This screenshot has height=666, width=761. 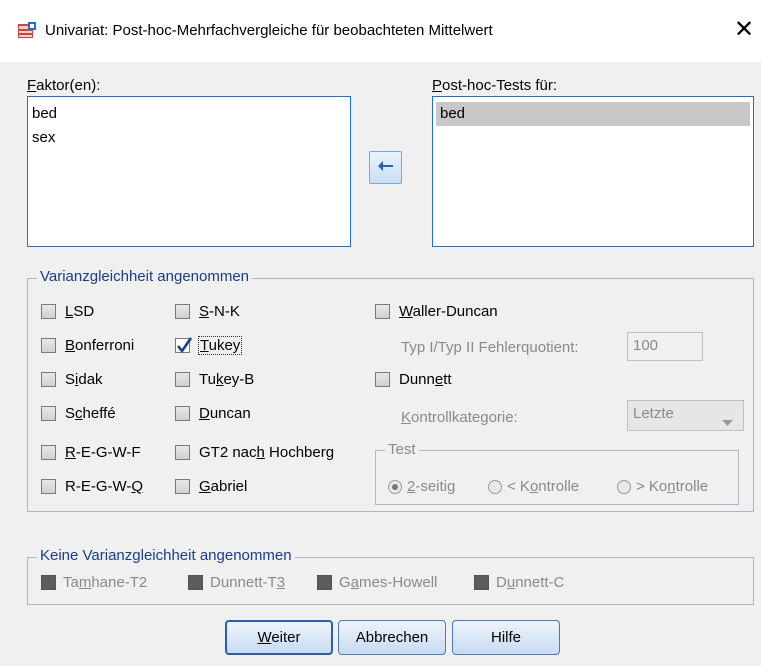 I want to click on control-category-value: Letzte, so click(x=653, y=413).